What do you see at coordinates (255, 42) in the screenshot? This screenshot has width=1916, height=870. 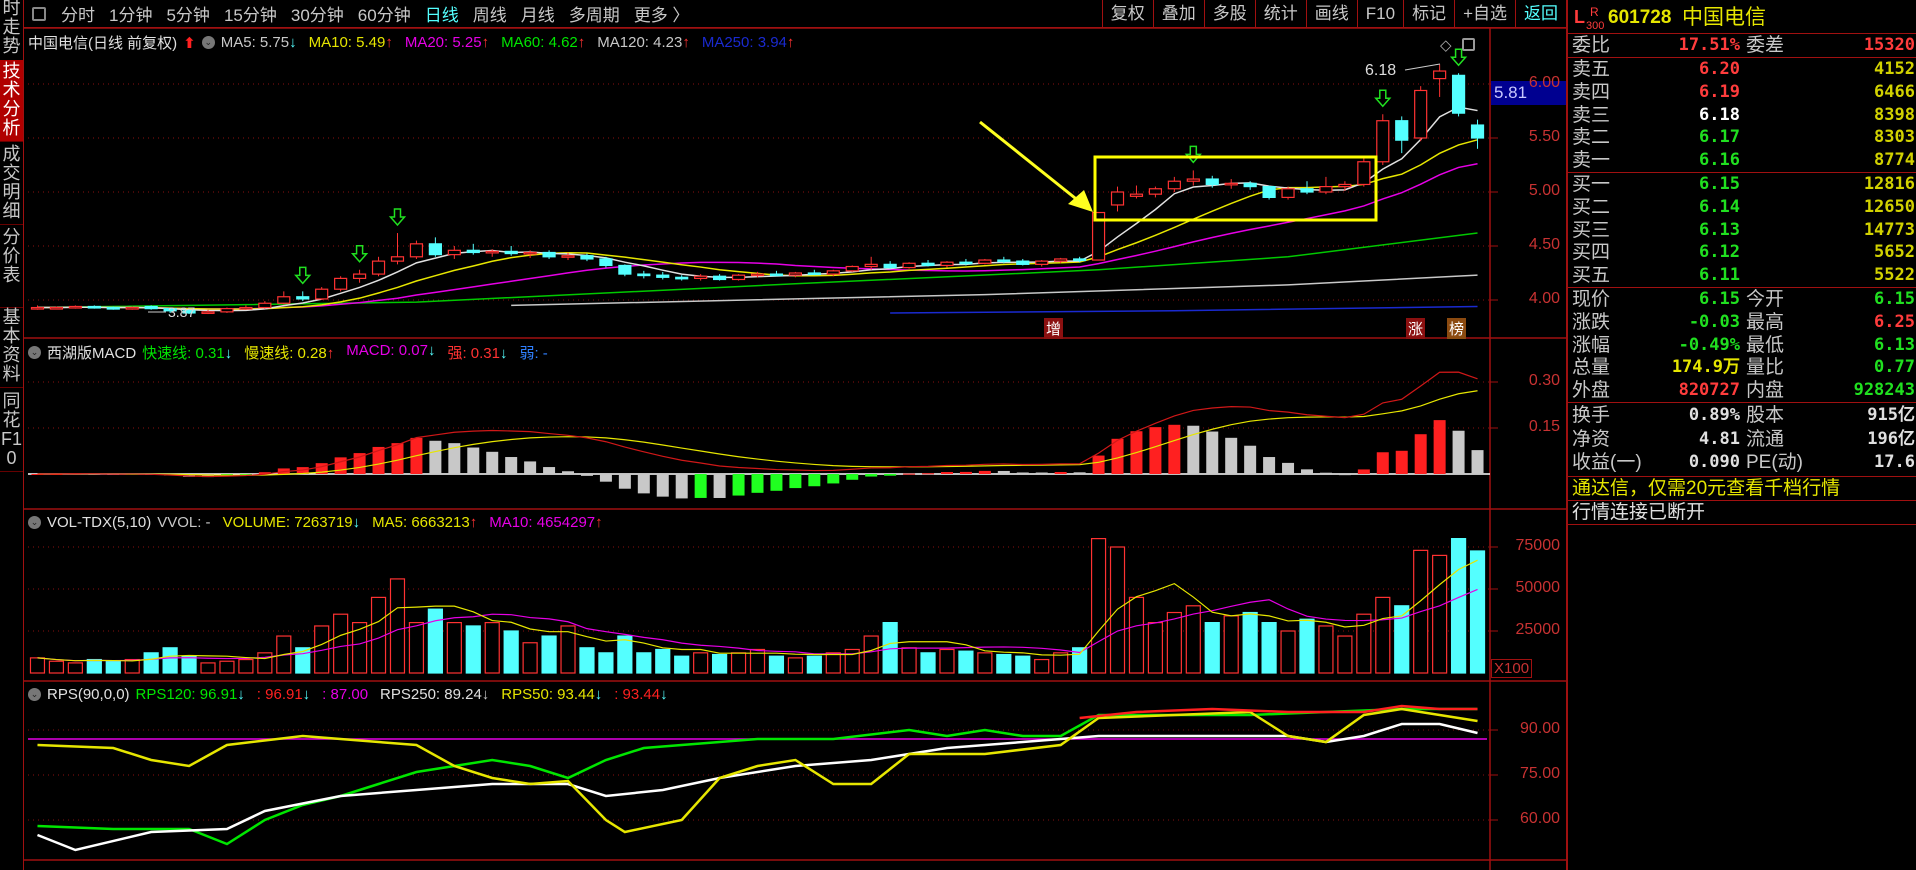 I see `indicator-value-text: MA5: 5.75` at bounding box center [255, 42].